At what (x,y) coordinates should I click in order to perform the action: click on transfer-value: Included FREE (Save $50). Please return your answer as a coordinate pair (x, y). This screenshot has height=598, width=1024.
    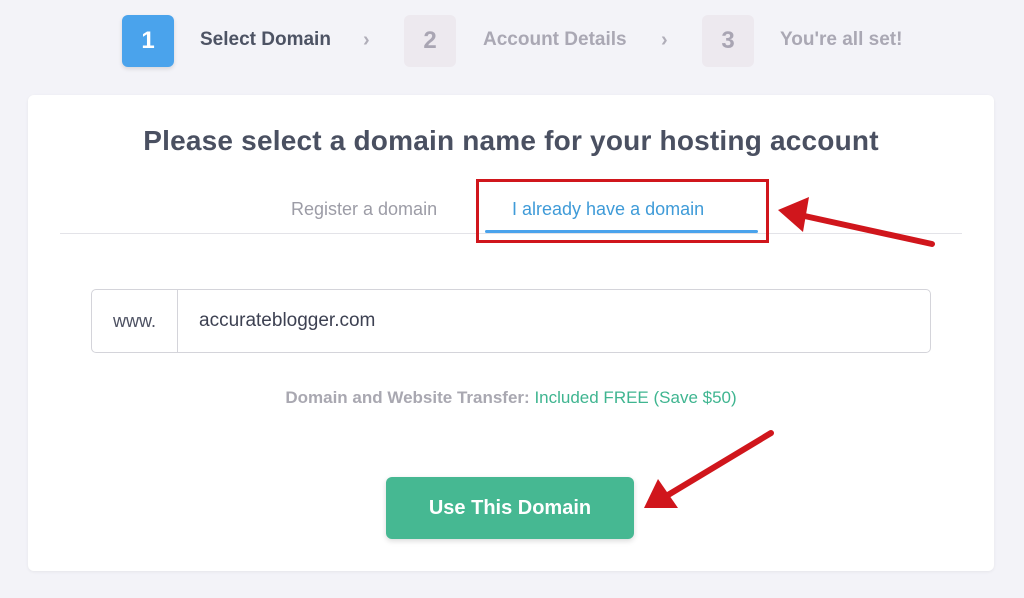
    Looking at the image, I should click on (635, 397).